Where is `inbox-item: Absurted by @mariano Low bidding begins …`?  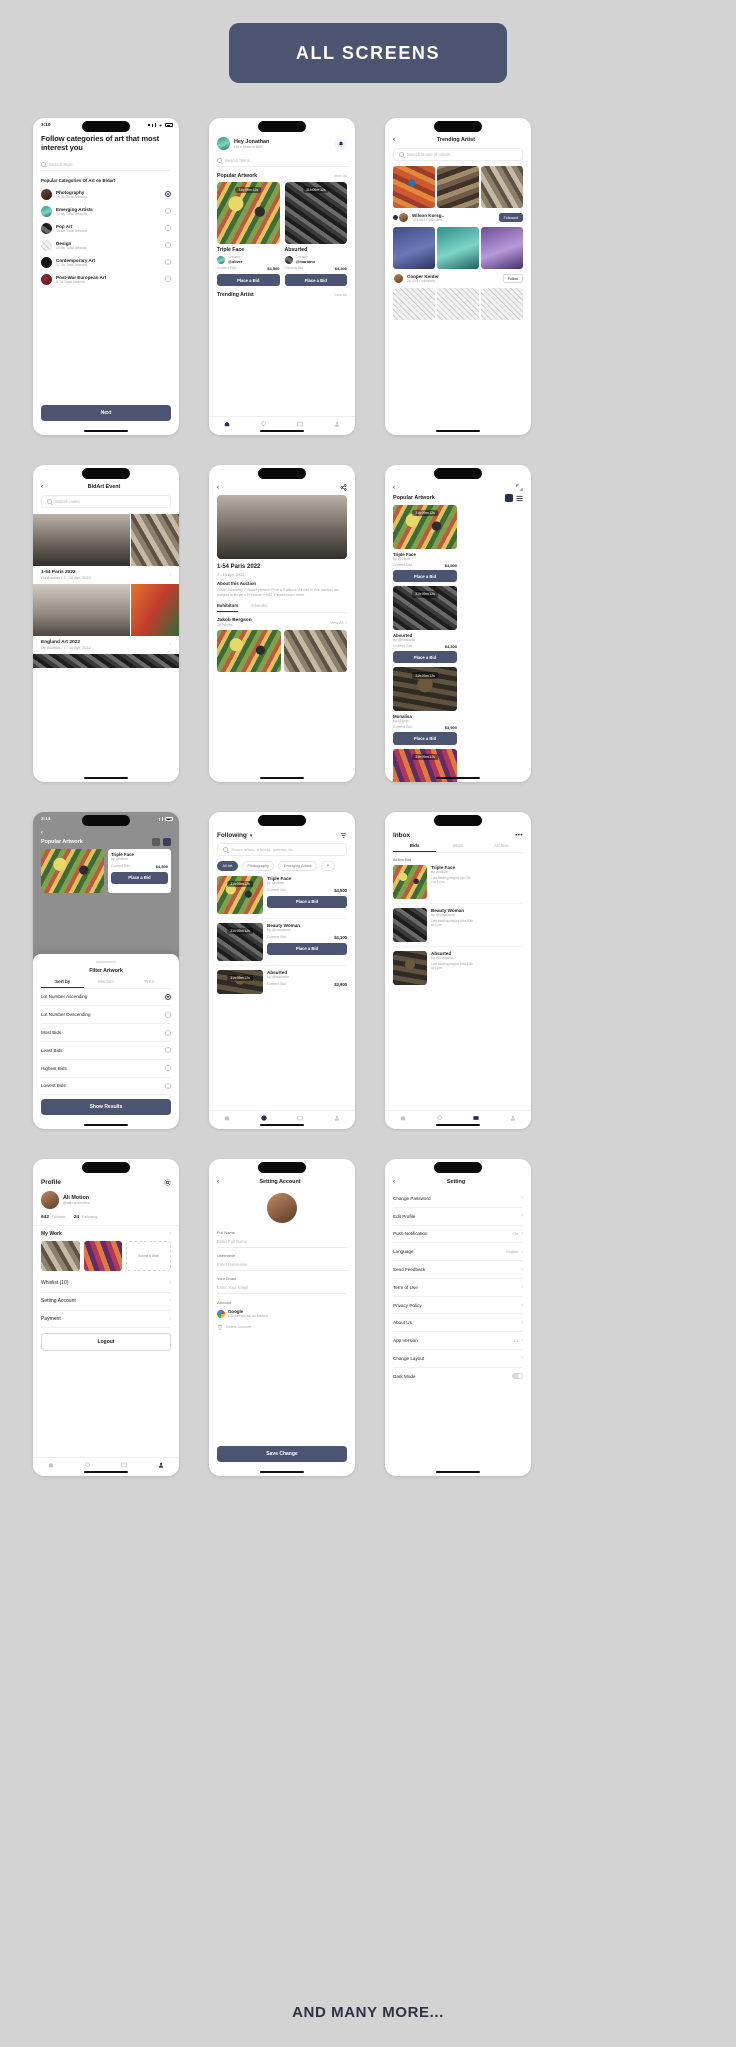 inbox-item: Absurted by @mariano Low bidding begins … is located at coordinates (458, 968).